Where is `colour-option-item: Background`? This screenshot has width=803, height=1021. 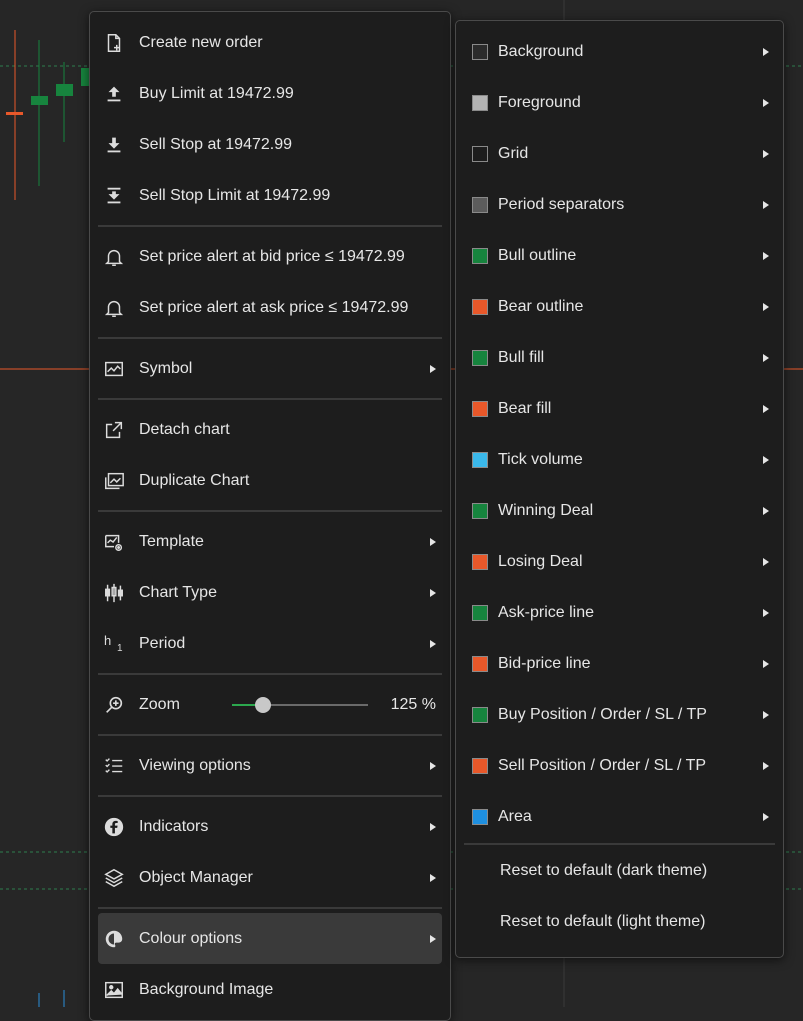
colour-option-item: Background is located at coordinates (619, 51).